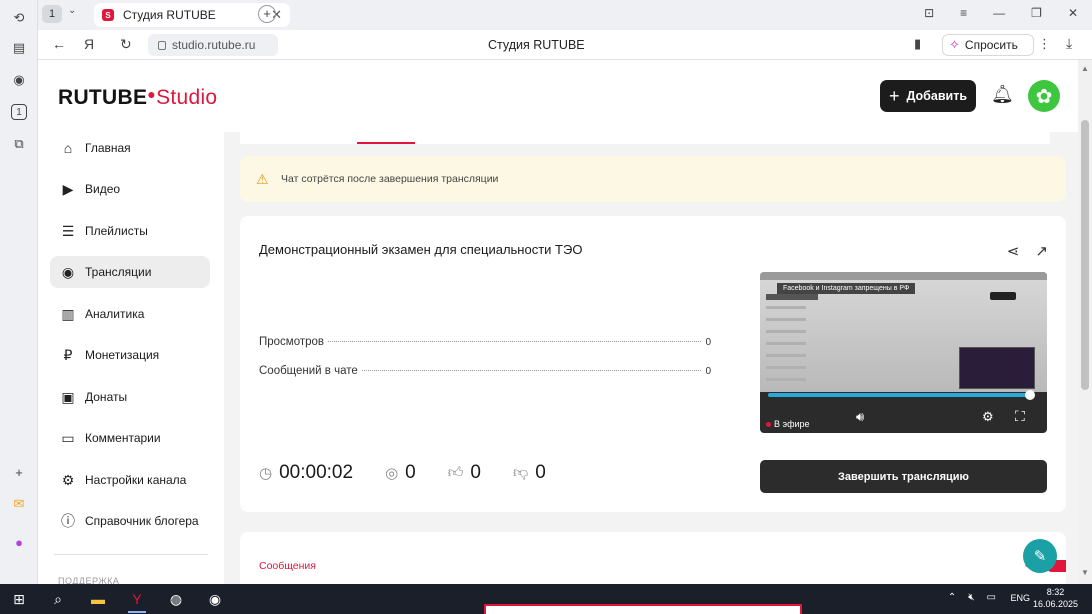  What do you see at coordinates (287, 566) in the screenshot?
I see `messages-tab: Сообщения` at bounding box center [287, 566].